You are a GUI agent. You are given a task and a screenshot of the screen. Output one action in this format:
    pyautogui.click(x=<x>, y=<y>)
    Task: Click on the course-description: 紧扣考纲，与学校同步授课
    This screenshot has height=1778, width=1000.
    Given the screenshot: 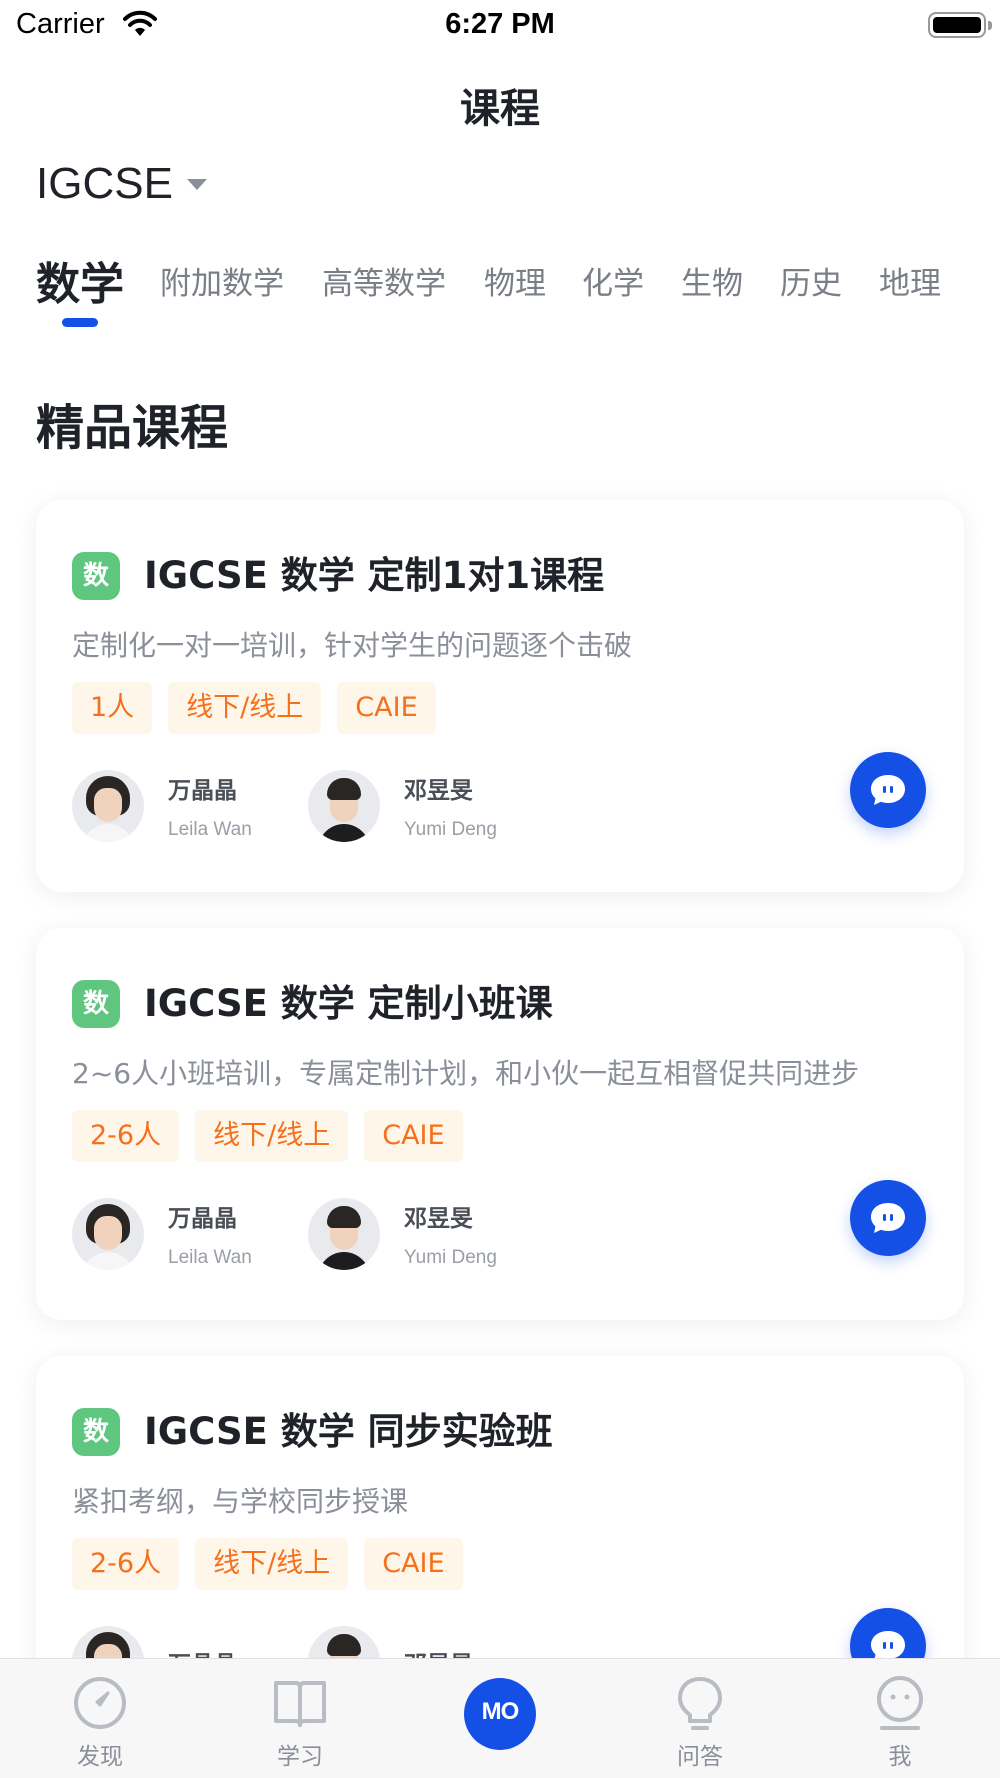 What is the action you would take?
    pyautogui.click(x=240, y=1501)
    